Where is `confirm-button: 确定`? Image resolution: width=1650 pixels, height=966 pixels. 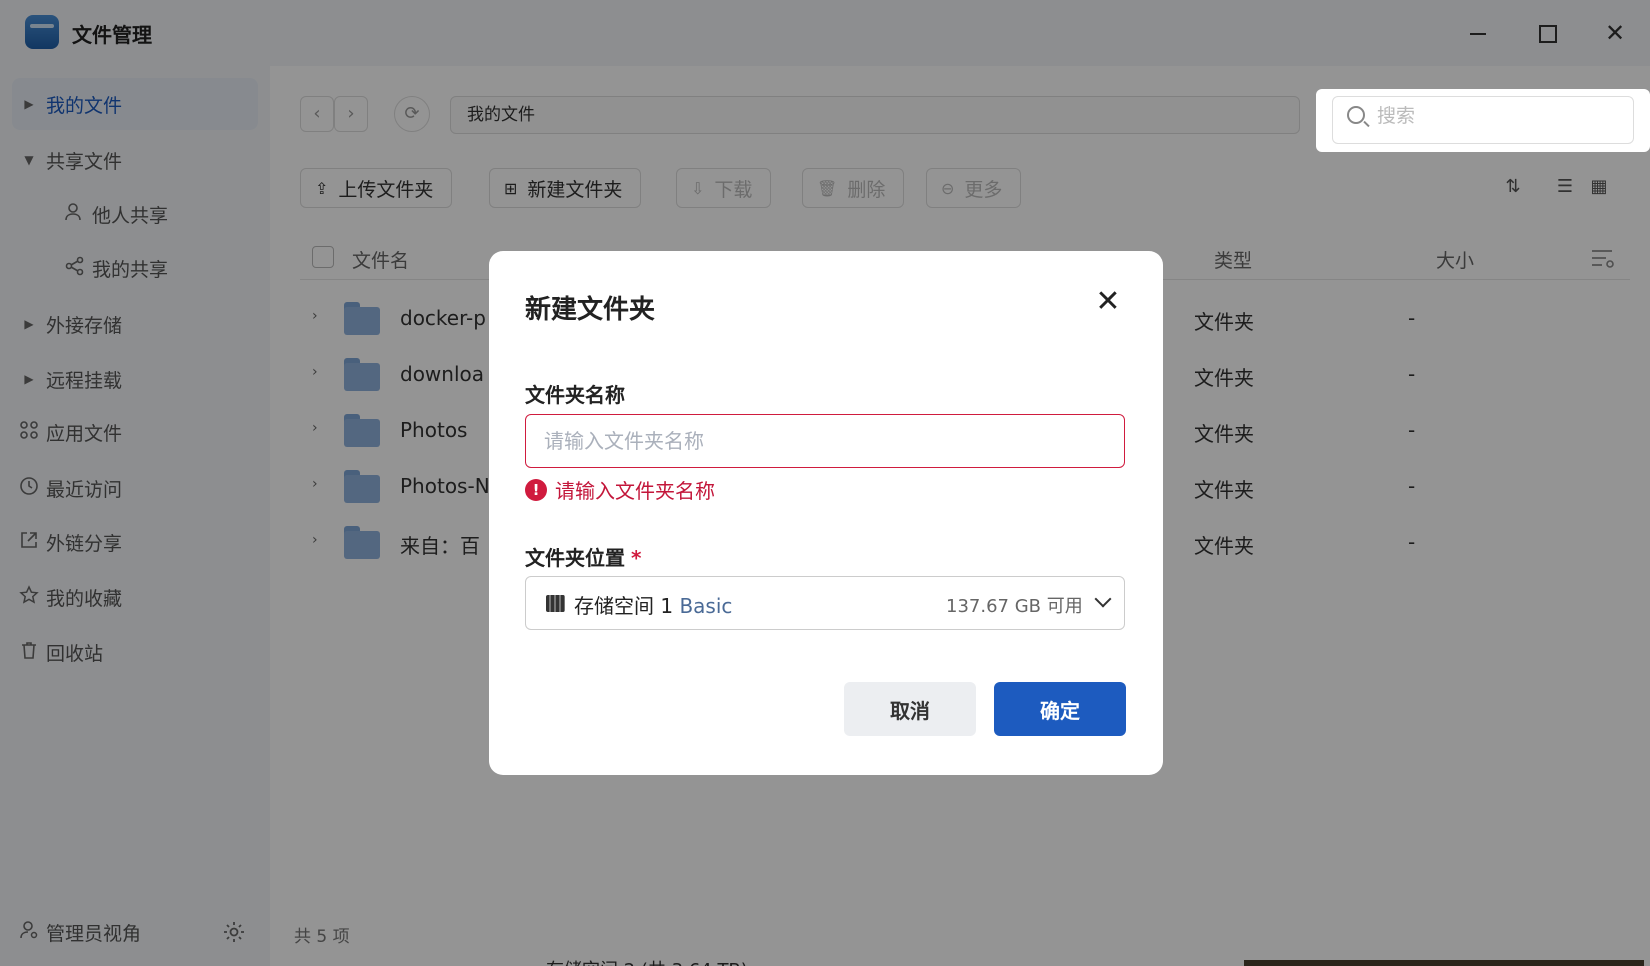
confirm-button: 确定 is located at coordinates (1060, 709).